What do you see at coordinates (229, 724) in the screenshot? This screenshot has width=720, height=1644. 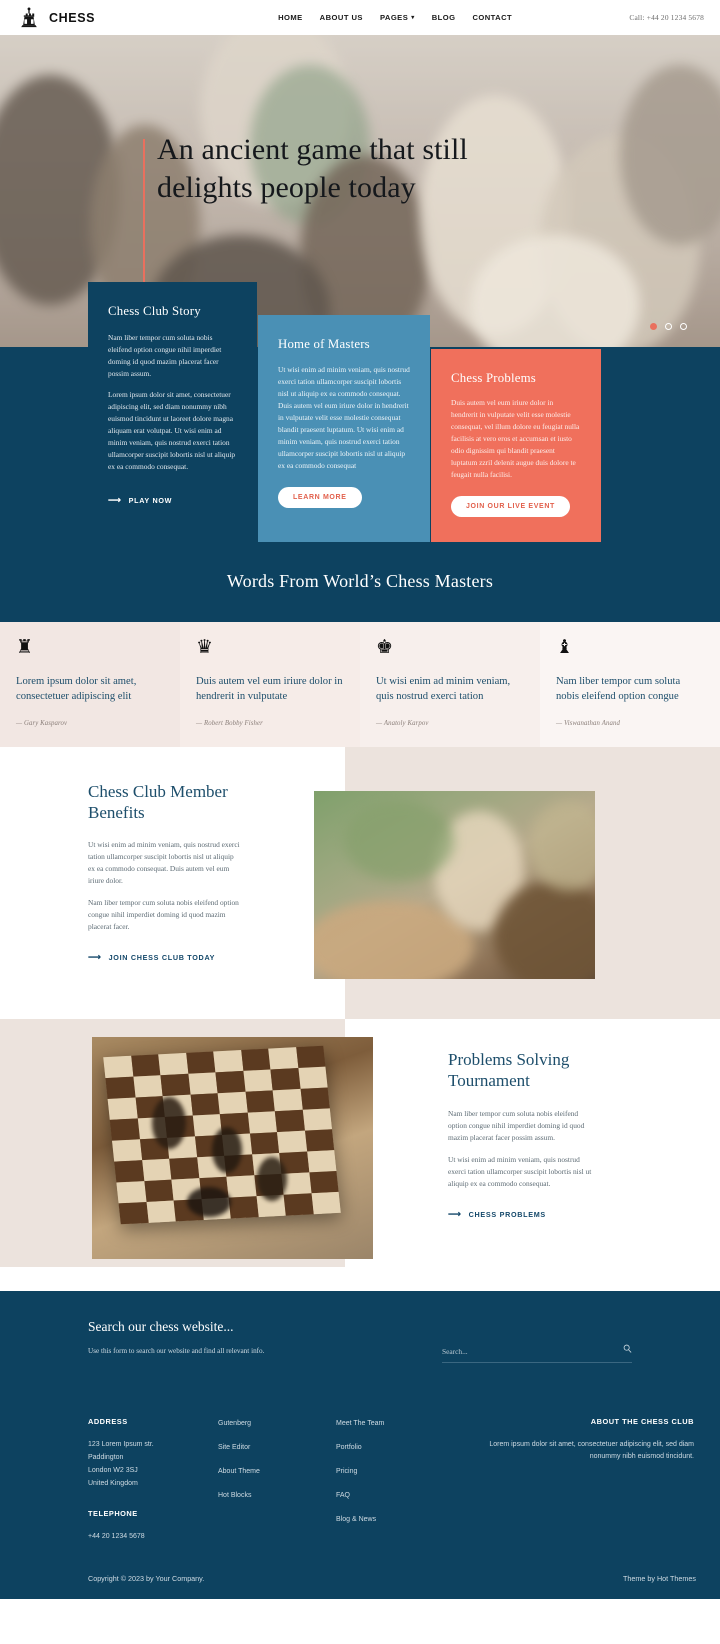 I see `quote-author: — Robert Bobby Fisher` at bounding box center [229, 724].